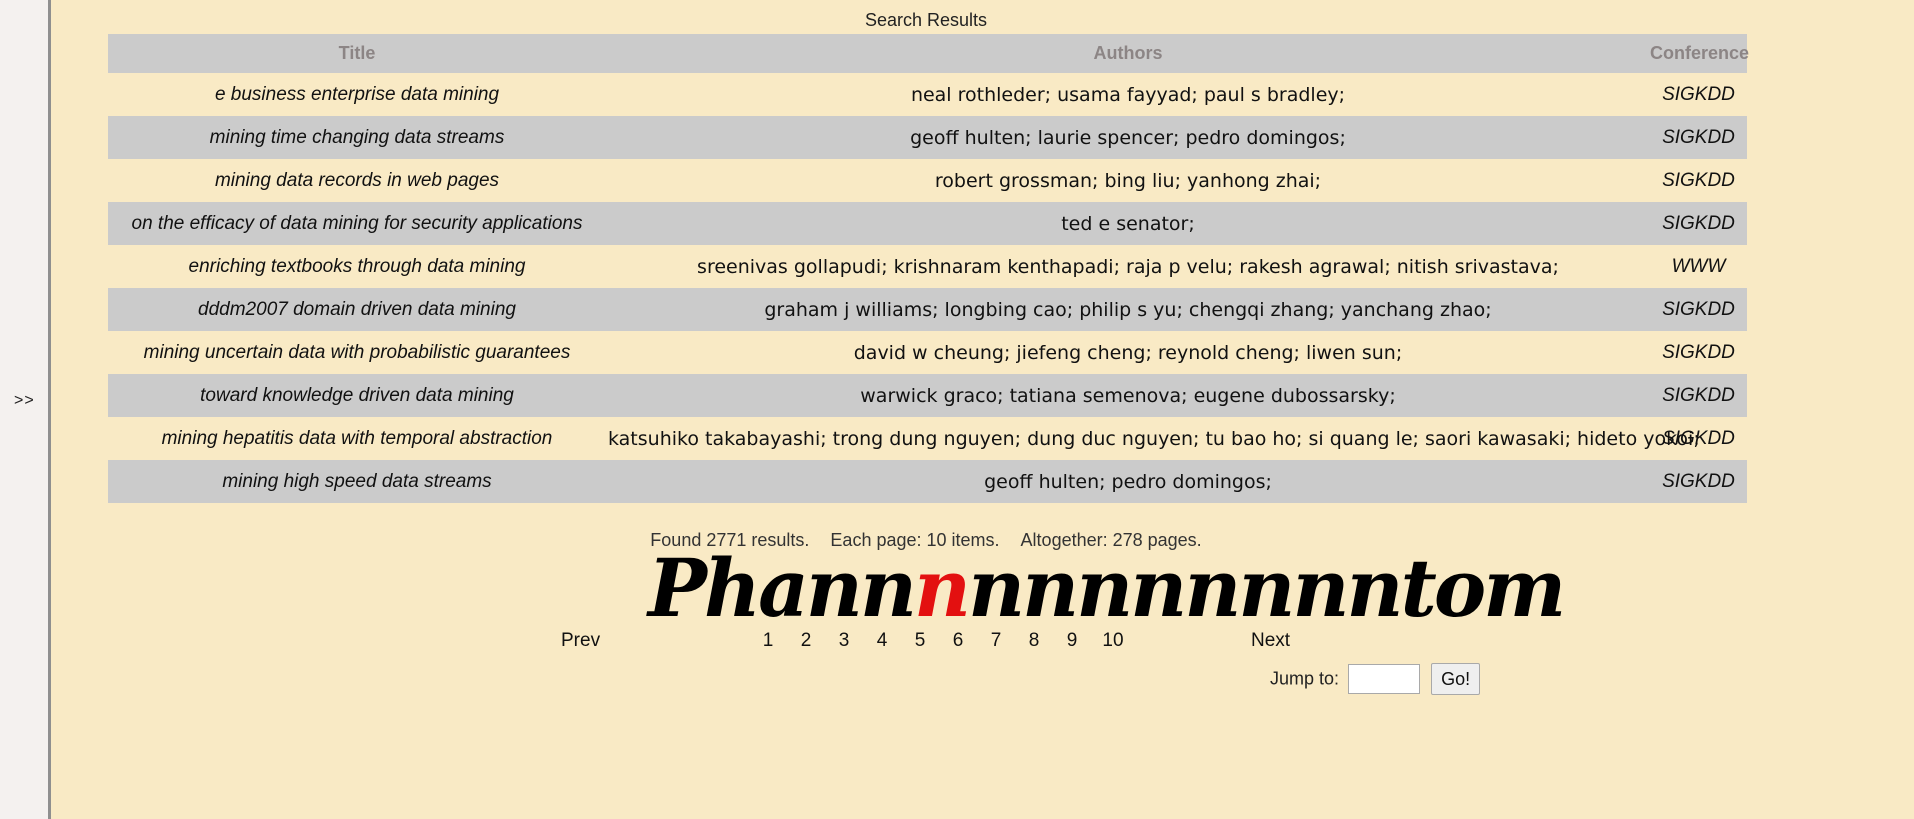 The image size is (1914, 819). I want to click on conference-cell: WWW, so click(1698, 266).